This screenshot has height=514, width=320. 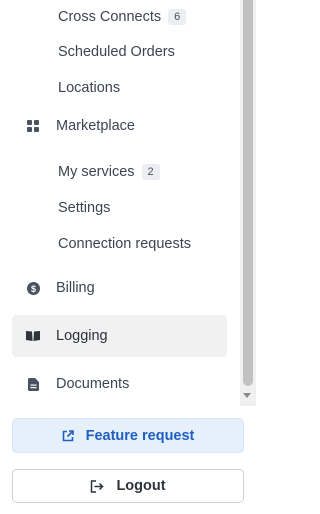 What do you see at coordinates (247, 395) in the screenshot?
I see `scroll-down-arrow-icon` at bounding box center [247, 395].